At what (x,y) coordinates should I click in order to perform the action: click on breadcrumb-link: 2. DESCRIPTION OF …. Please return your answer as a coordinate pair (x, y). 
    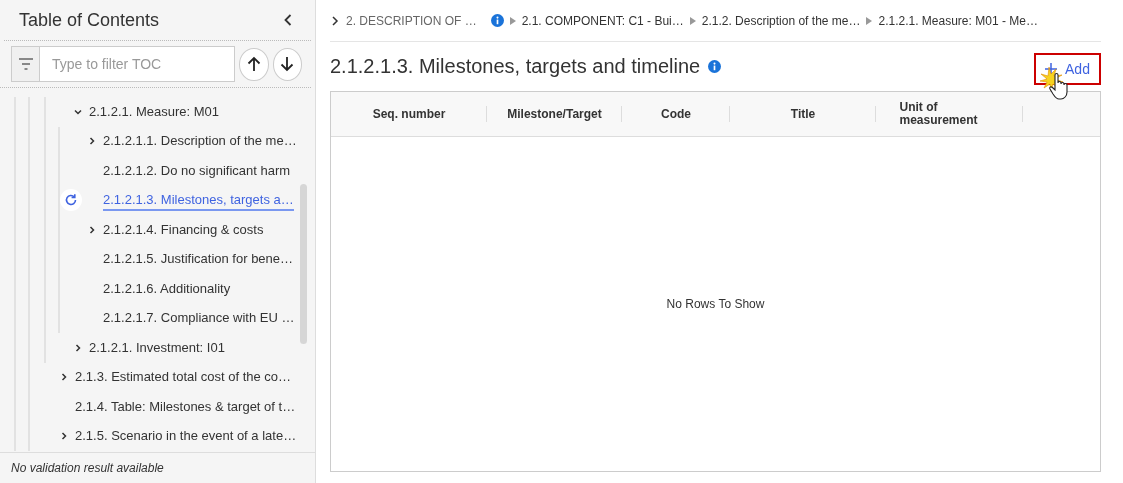
    Looking at the image, I should click on (411, 20).